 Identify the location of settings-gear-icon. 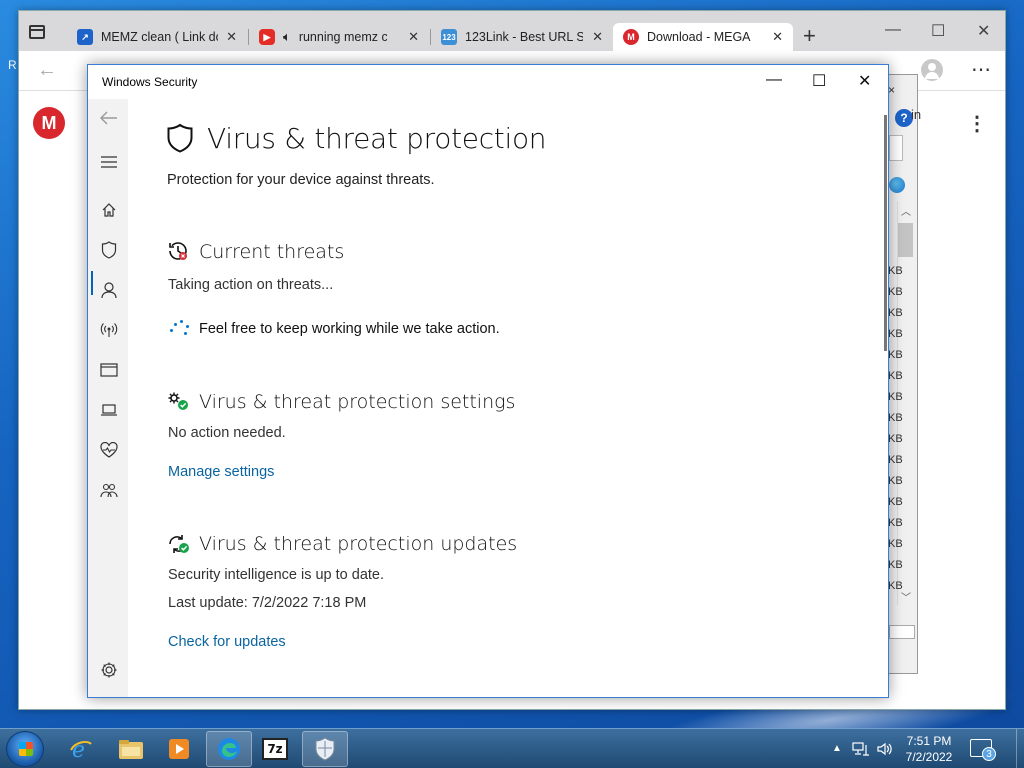
(109, 670).